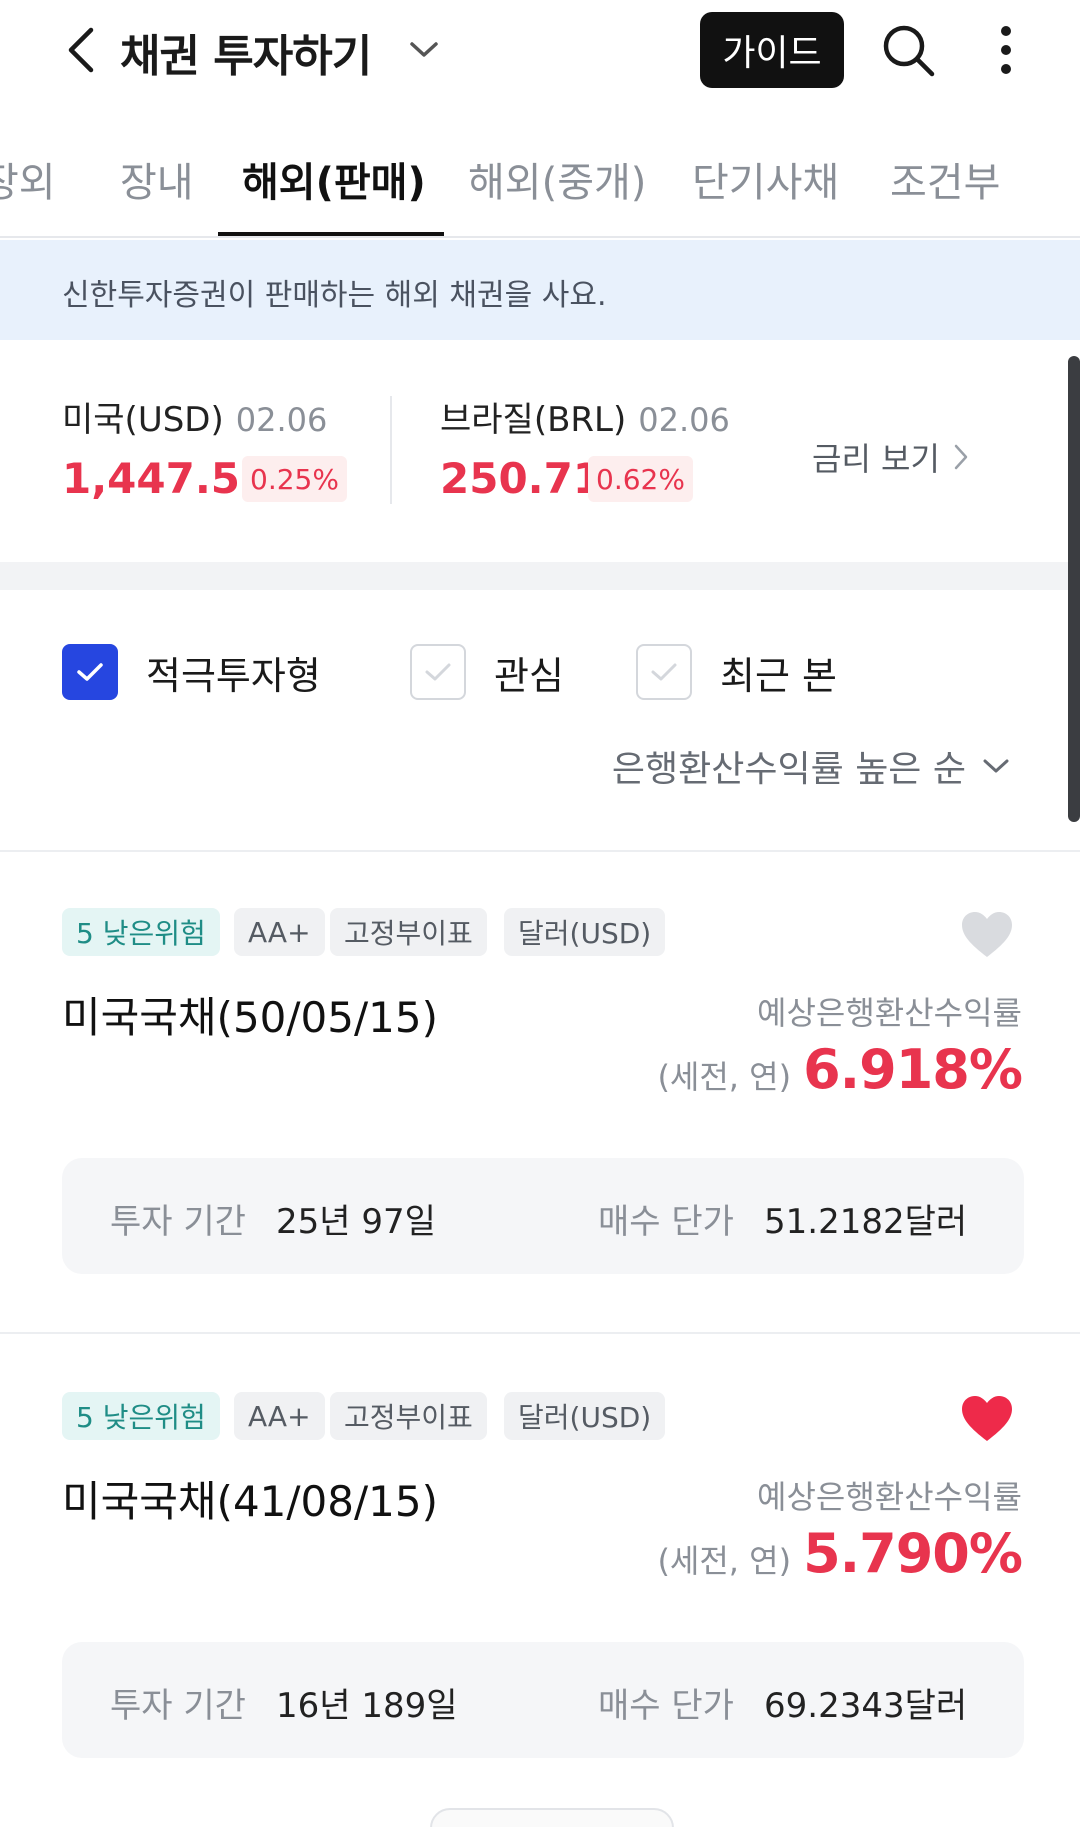  Describe the element at coordinates (945, 179) in the screenshot. I see `tab-conditional: 조건부` at that location.